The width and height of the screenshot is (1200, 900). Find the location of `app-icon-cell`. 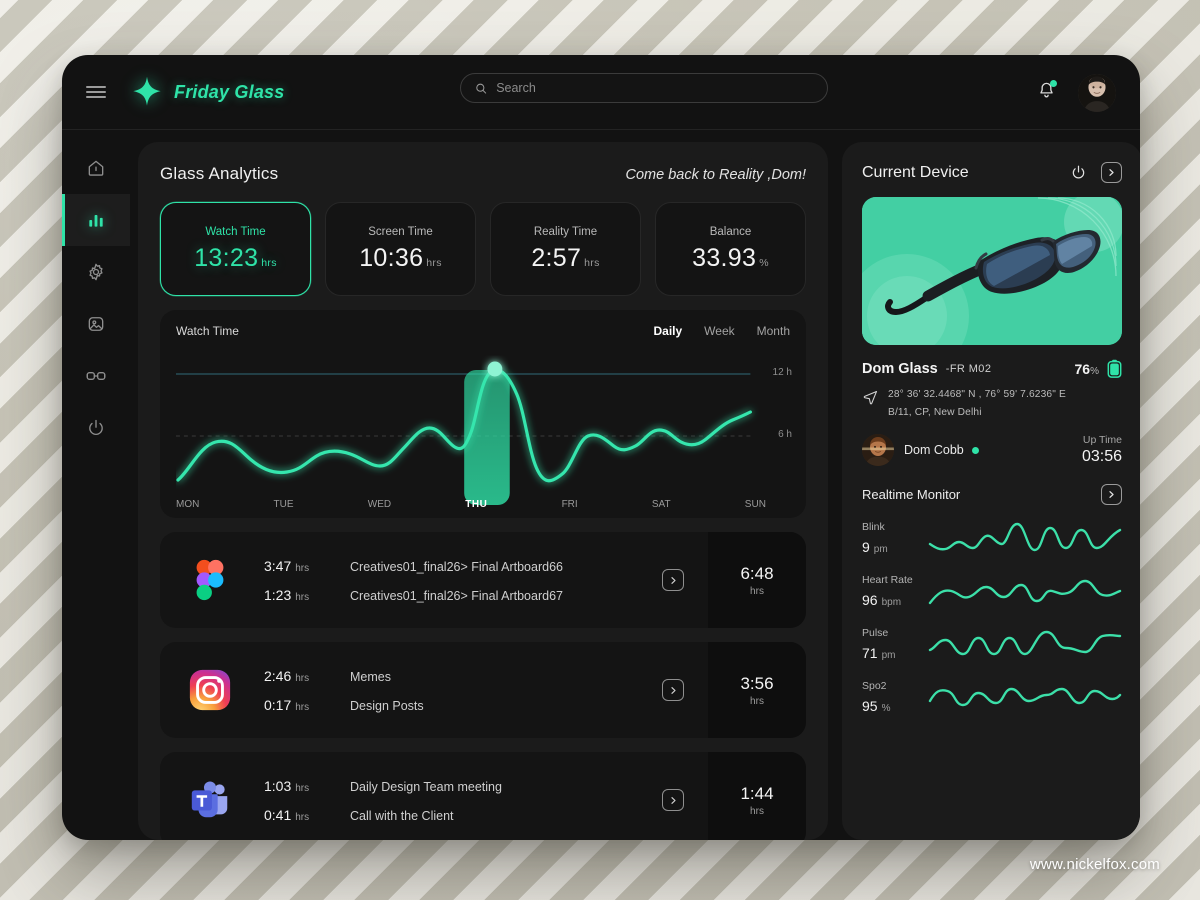

app-icon-cell is located at coordinates (210, 796).